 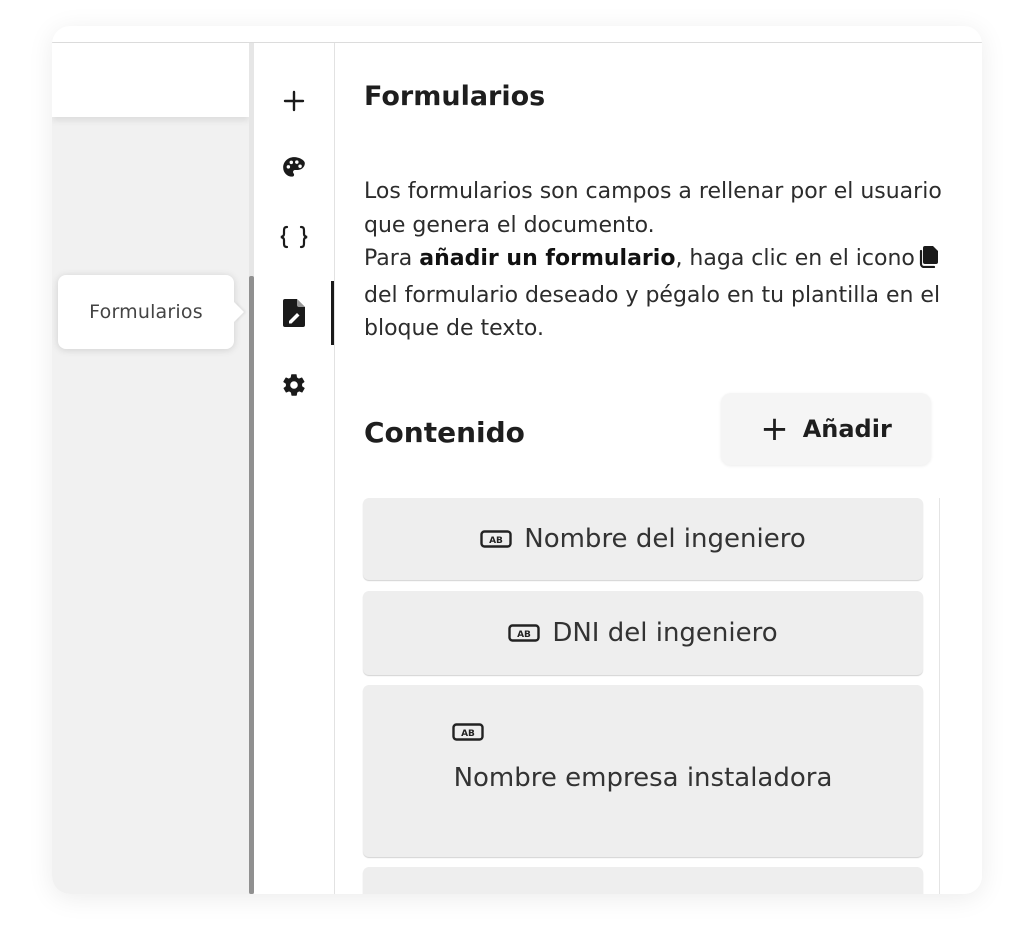 I want to click on gear-icon, so click(x=294, y=385).